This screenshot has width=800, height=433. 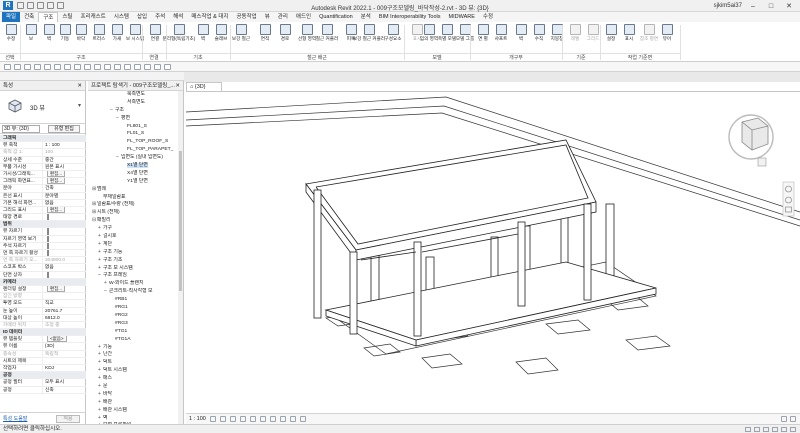 What do you see at coordinates (133, 411) in the screenshot?
I see `tree-node: + 배관 시스템` at bounding box center [133, 411].